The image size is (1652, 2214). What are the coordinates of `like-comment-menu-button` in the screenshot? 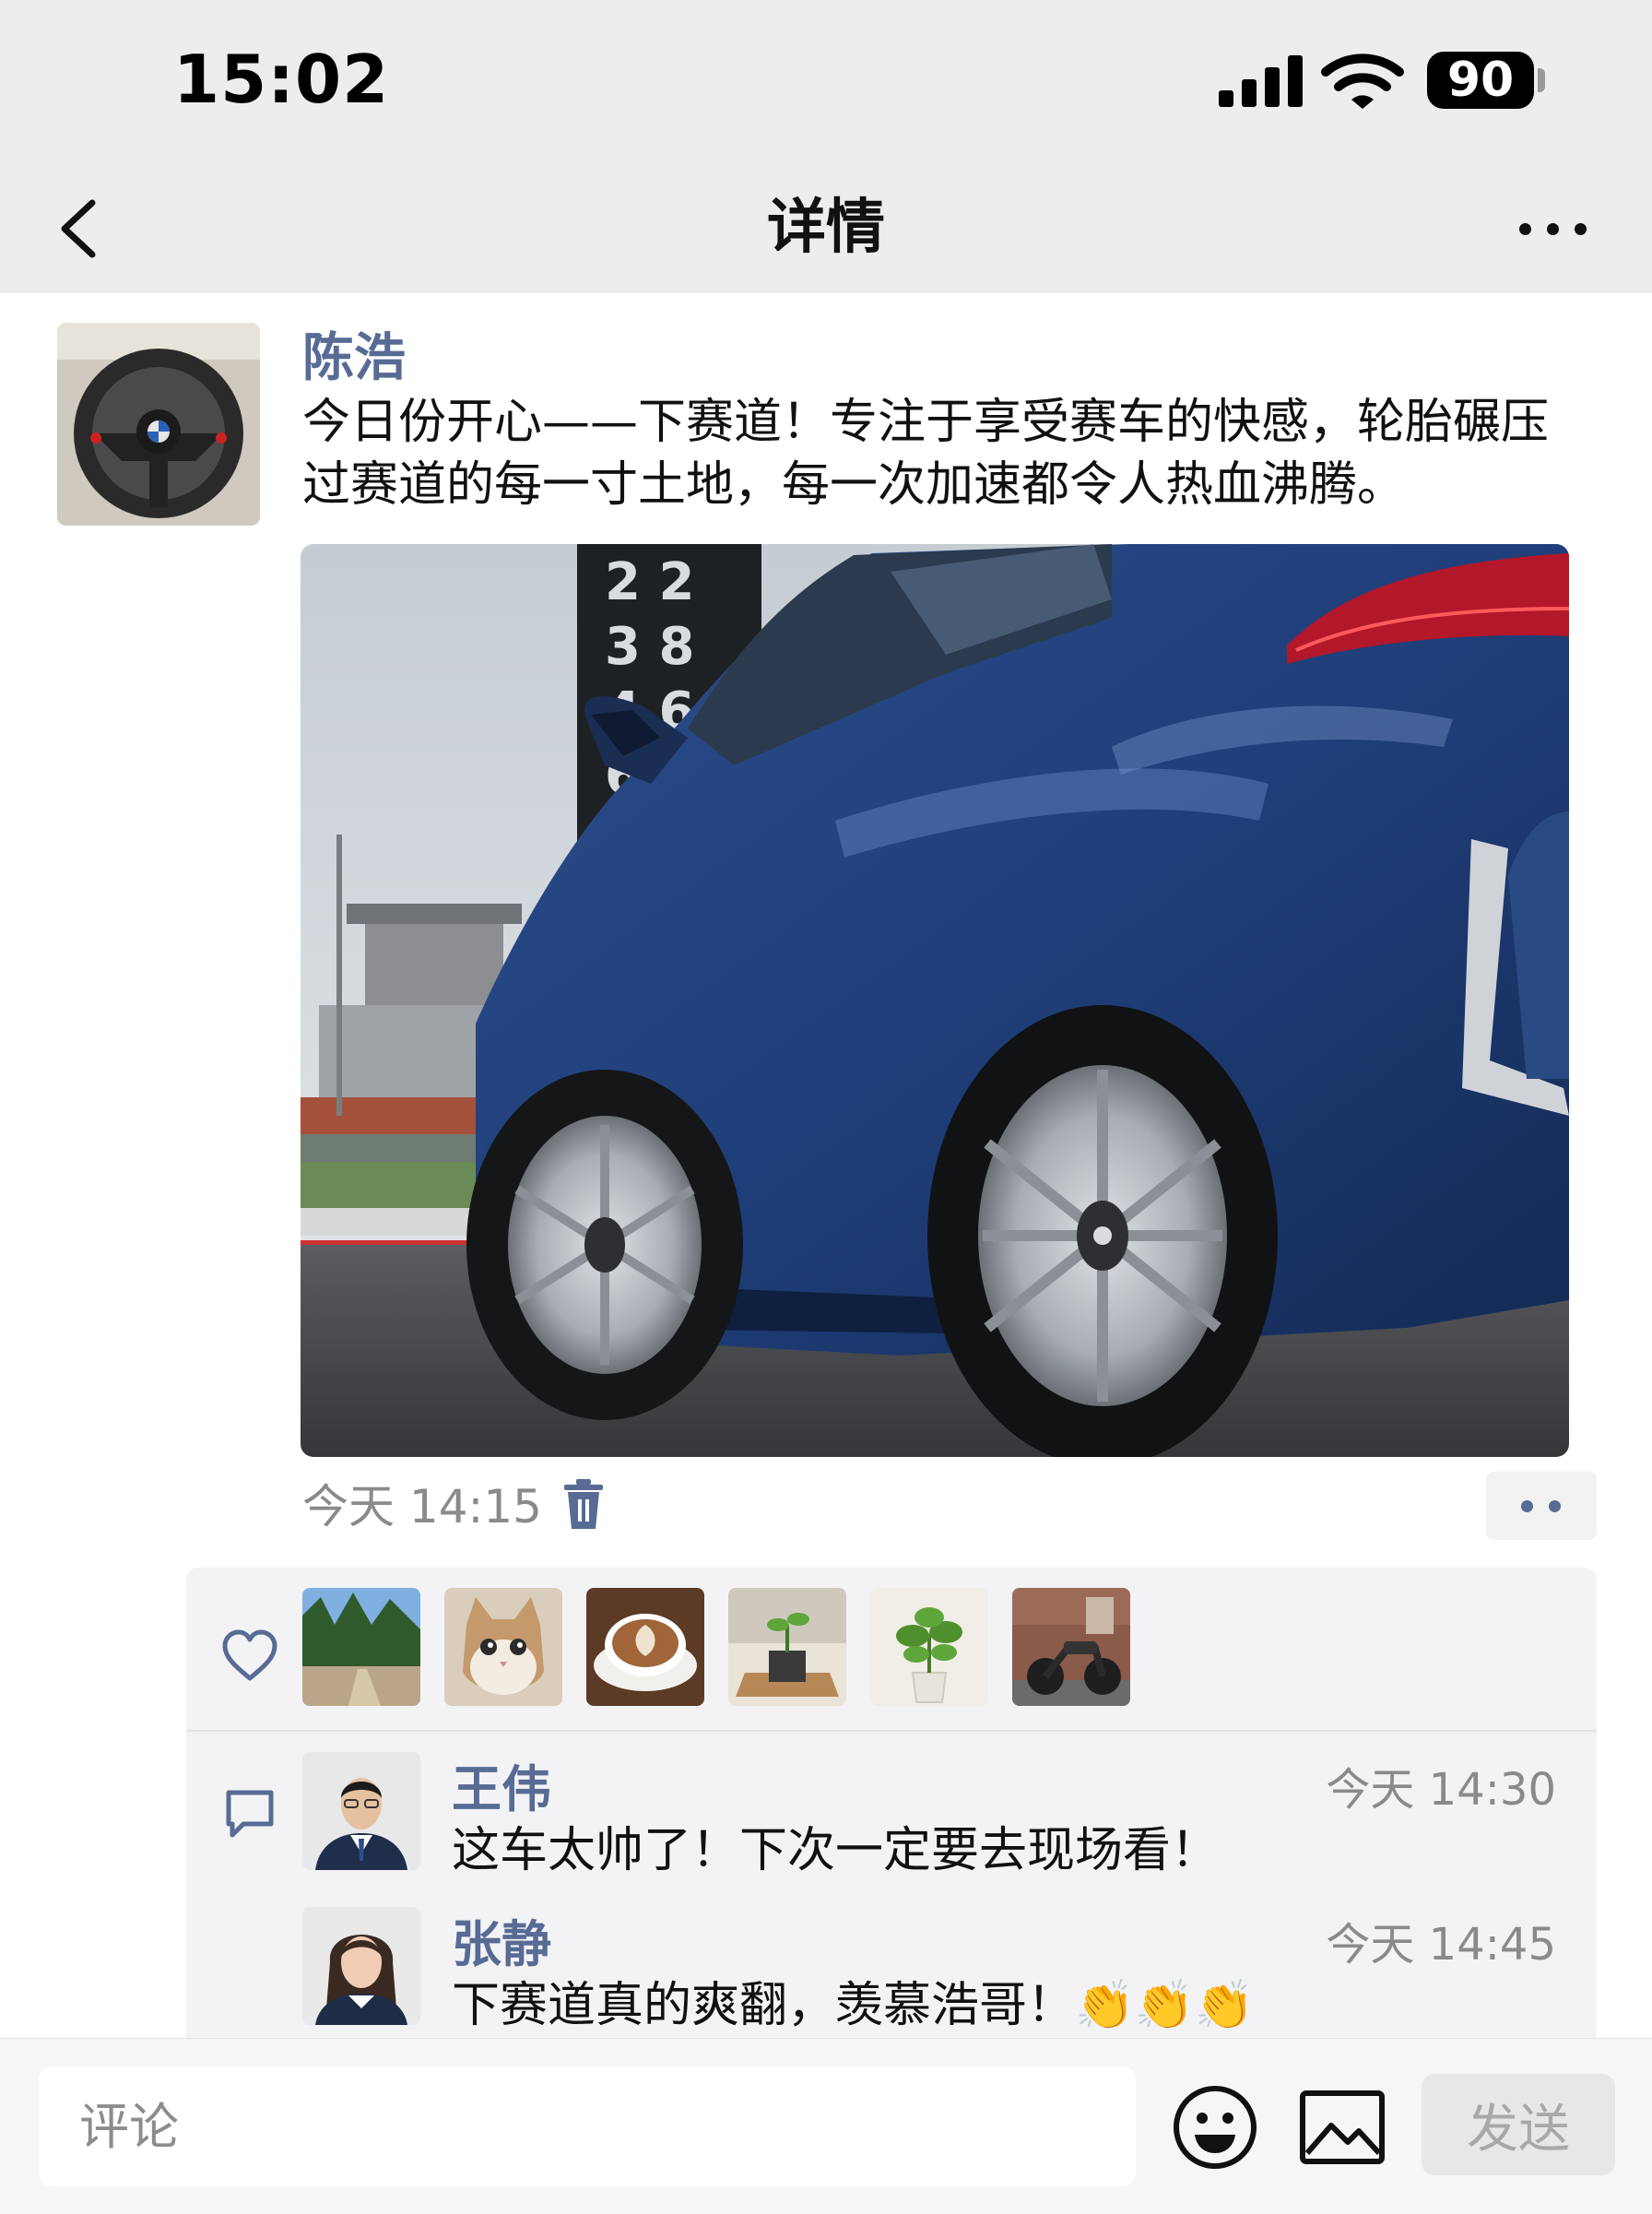 It's located at (1541, 1506).